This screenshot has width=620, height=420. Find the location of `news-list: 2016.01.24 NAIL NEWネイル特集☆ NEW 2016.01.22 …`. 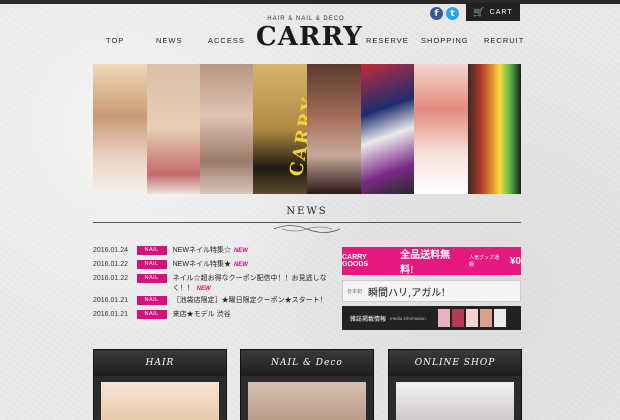

news-list: 2016.01.24 NAIL NEWネイル特集☆ NEW 2016.01.22 … is located at coordinates (213, 285).